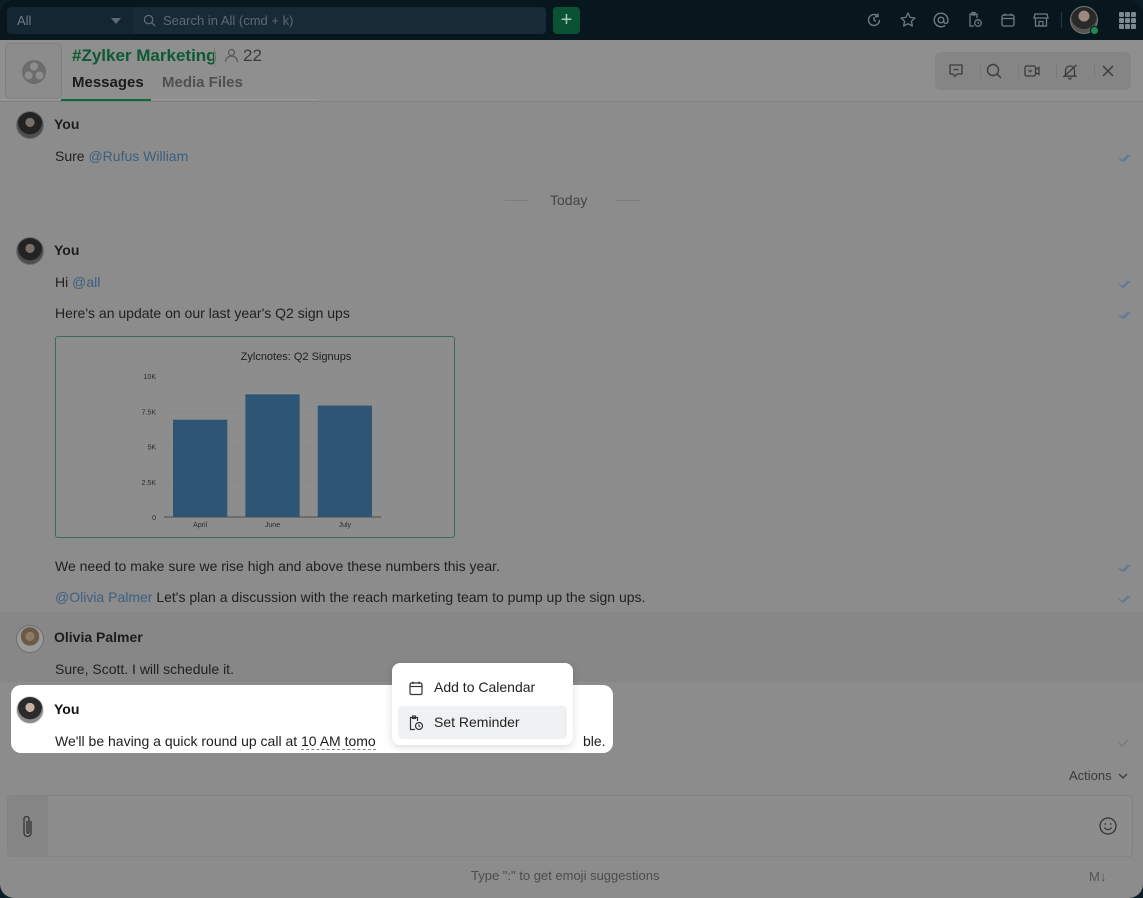  What do you see at coordinates (1127, 20) in the screenshot?
I see `app-launcher-icon` at bounding box center [1127, 20].